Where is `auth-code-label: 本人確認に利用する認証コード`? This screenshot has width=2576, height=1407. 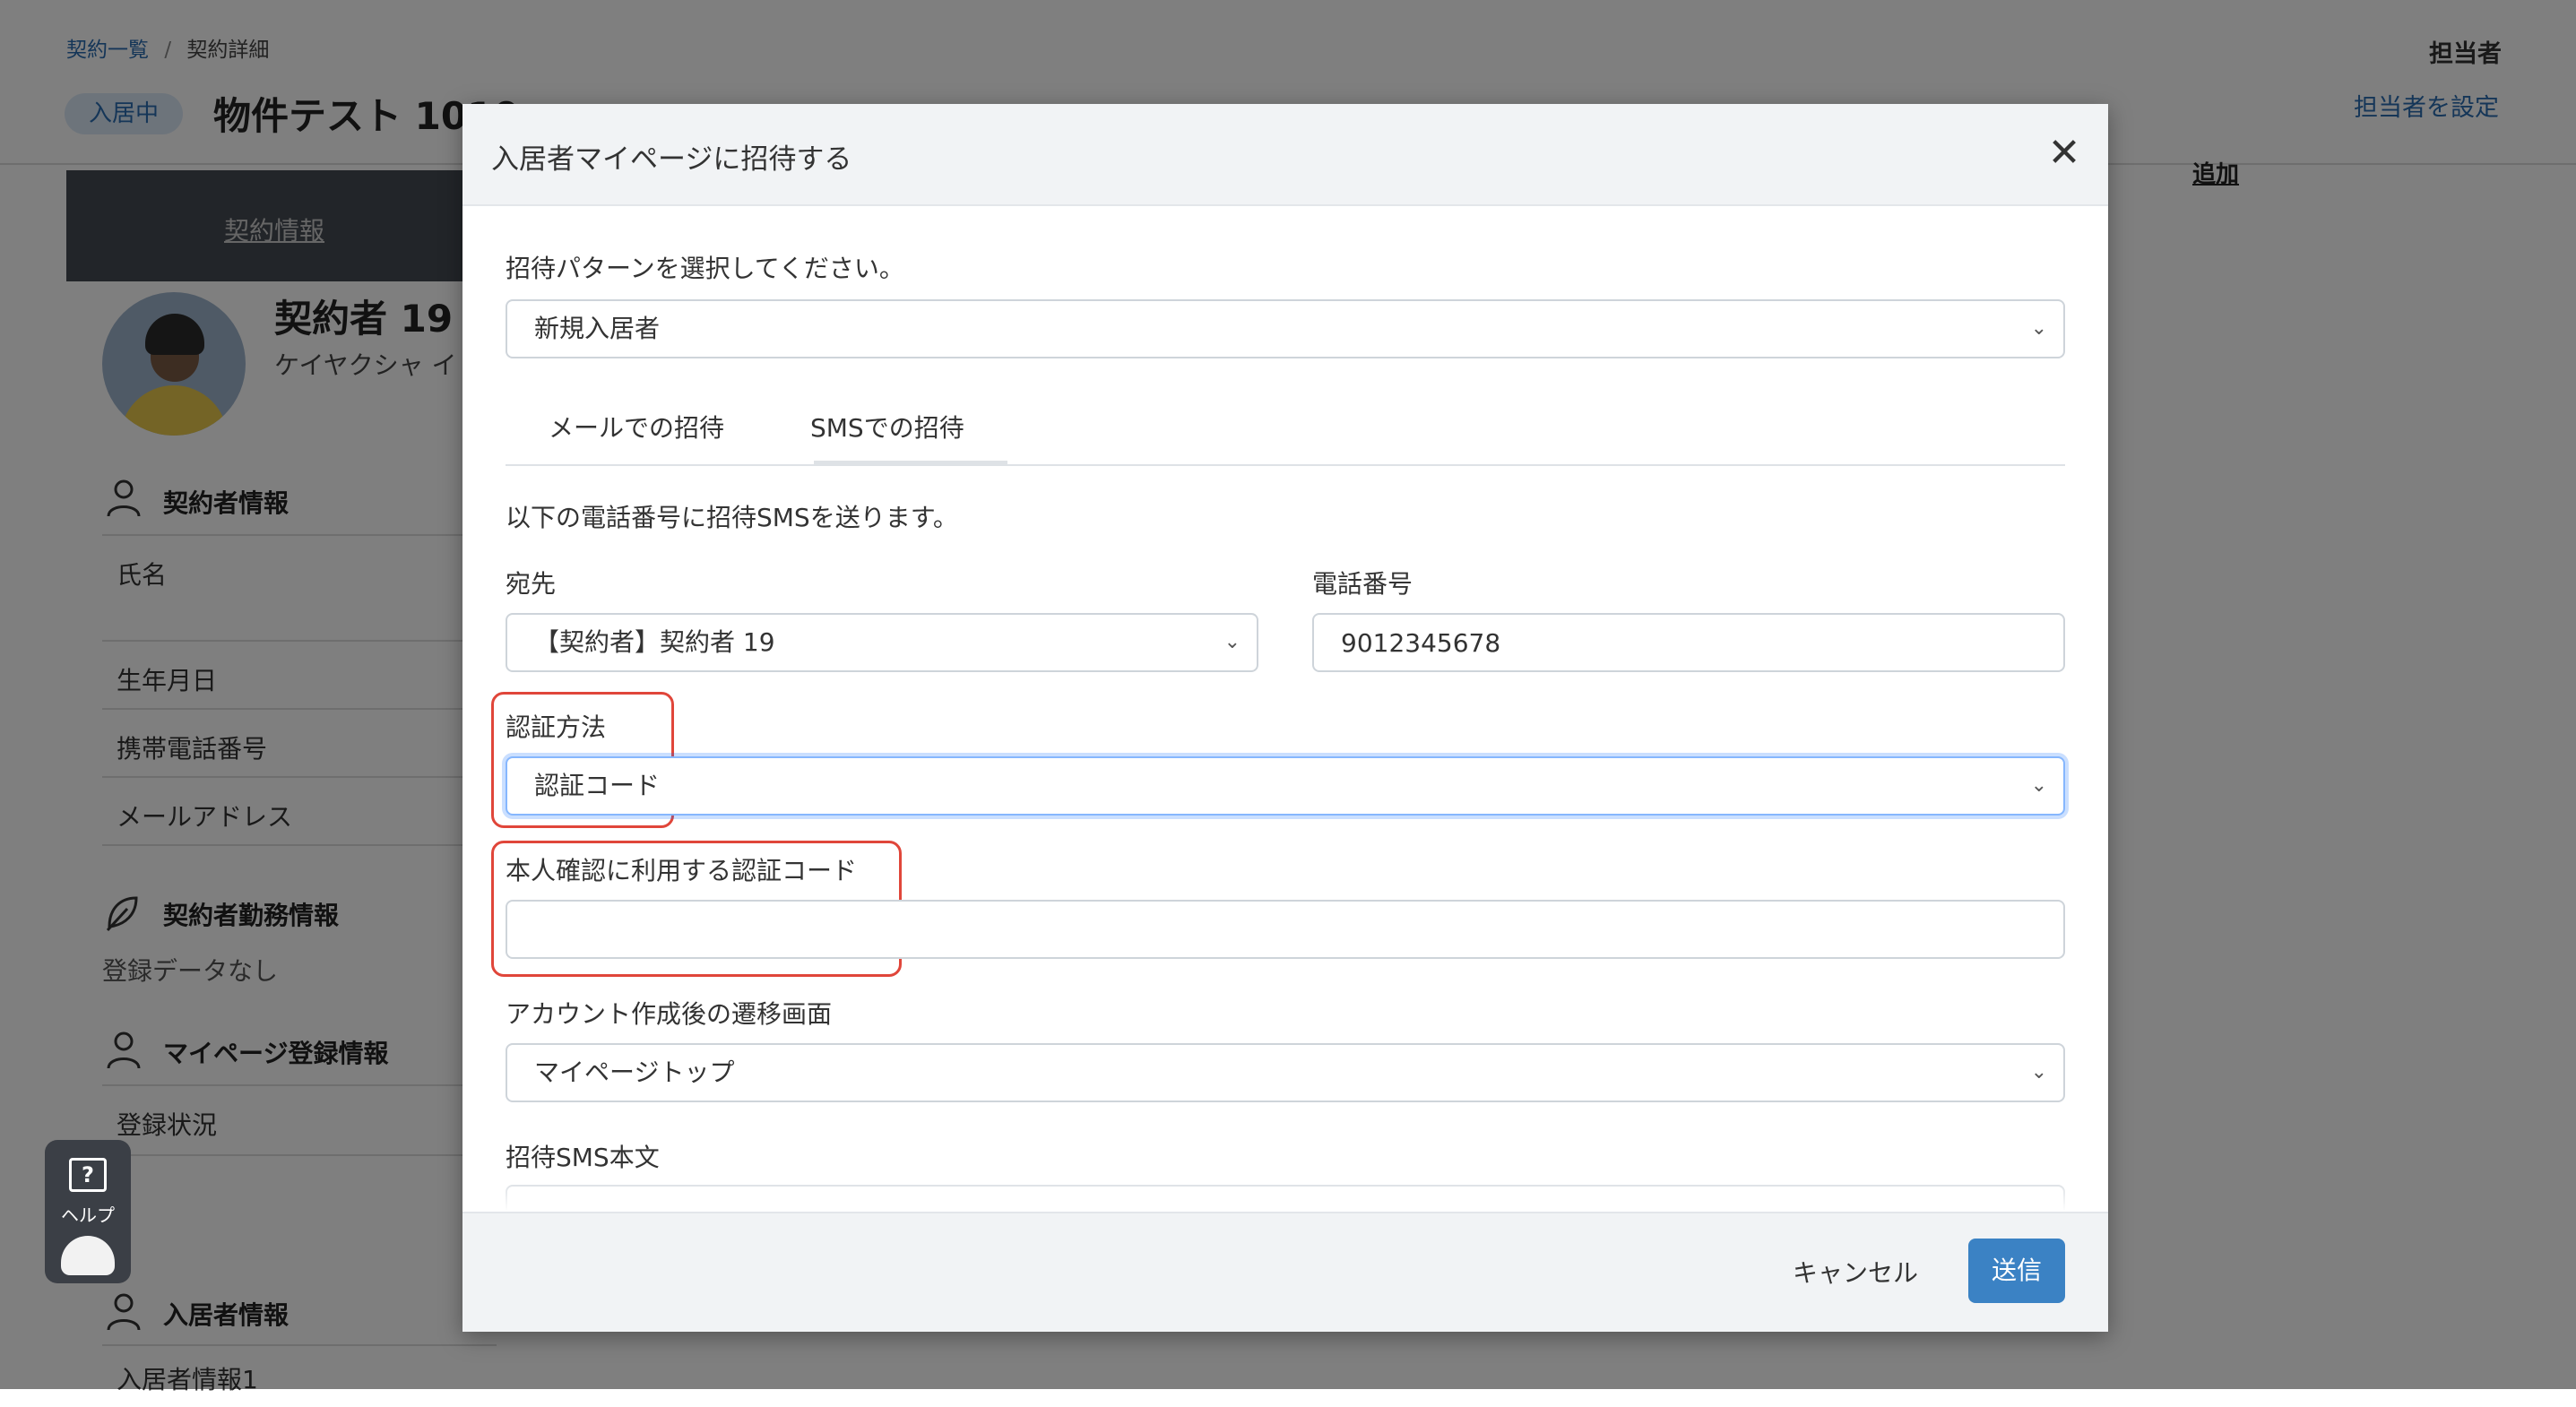 auth-code-label: 本人確認に利用する認証コード is located at coordinates (682, 870).